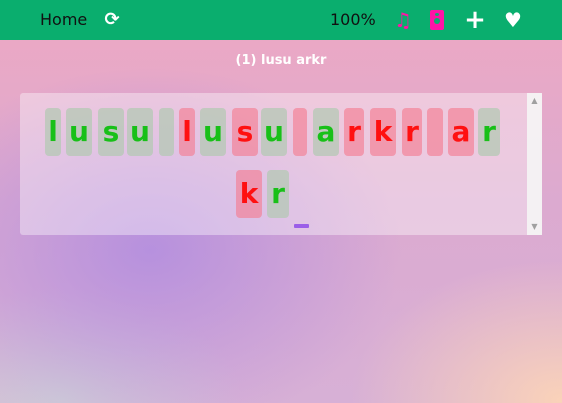  I want to click on zoom-level: 100%, so click(353, 20).